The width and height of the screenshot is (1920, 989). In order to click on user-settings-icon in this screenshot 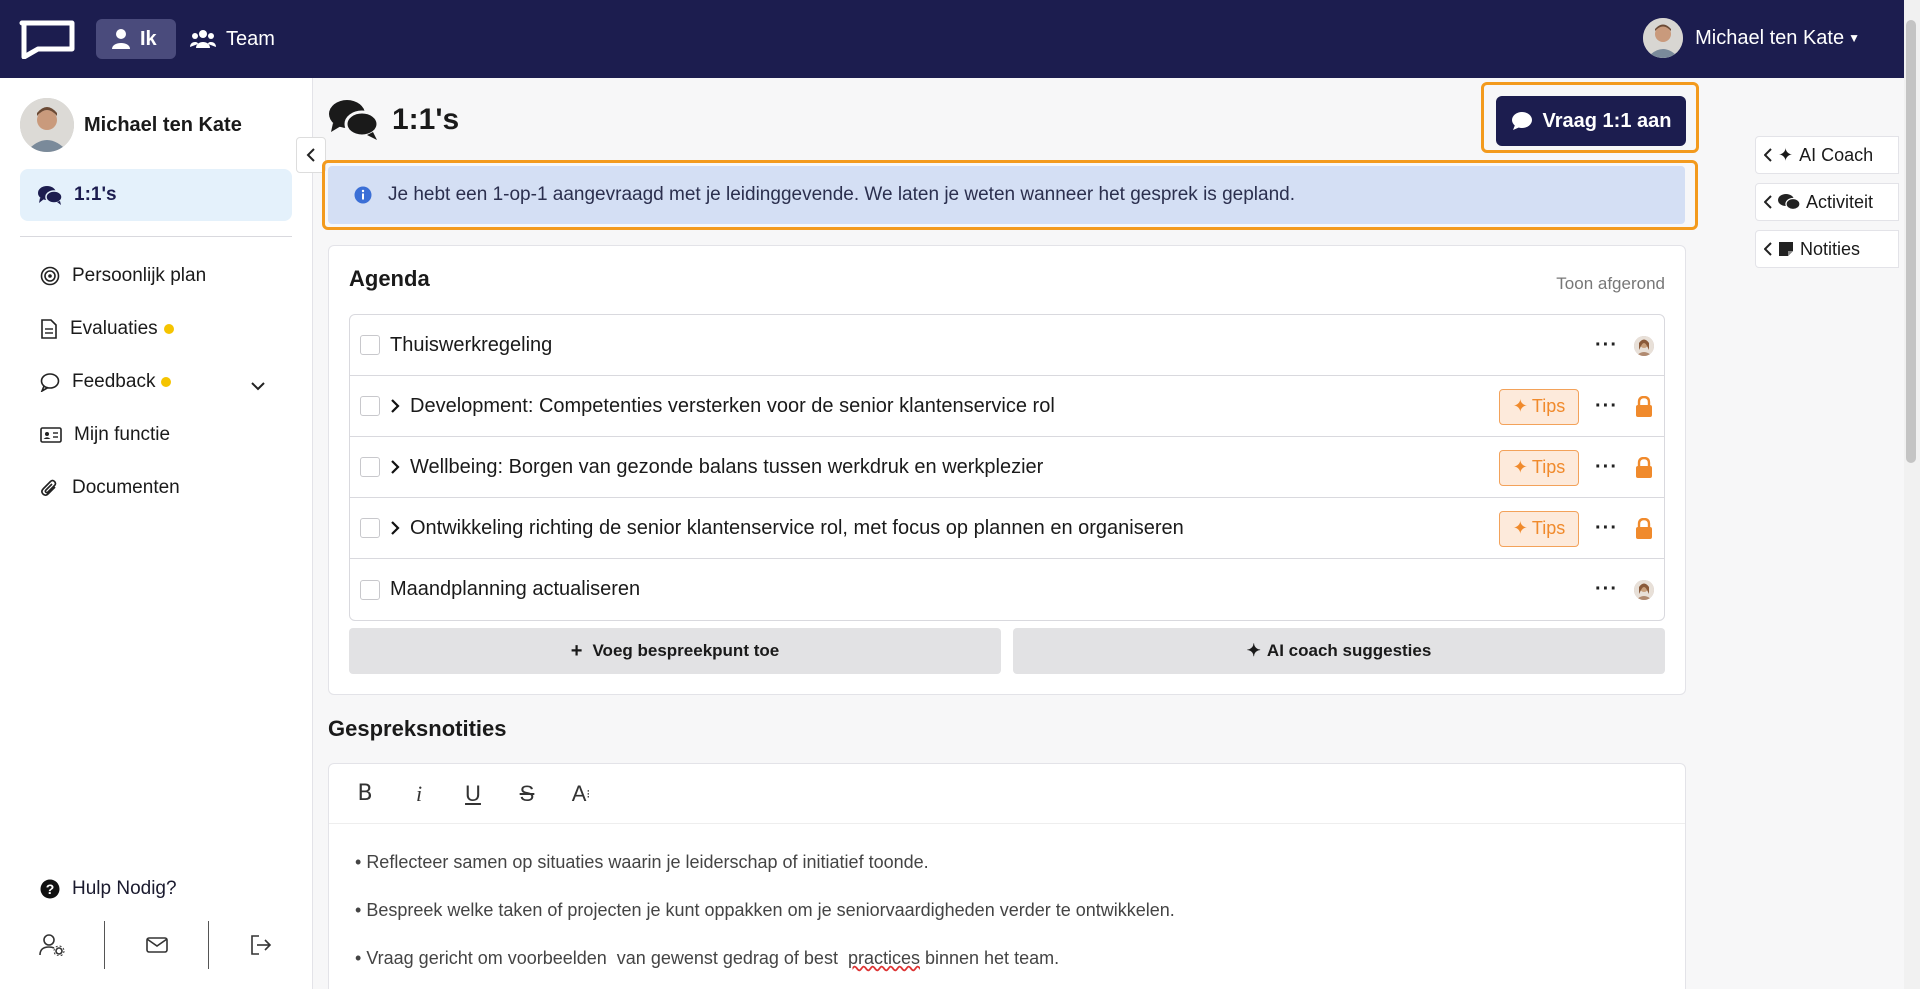, I will do `click(52, 945)`.